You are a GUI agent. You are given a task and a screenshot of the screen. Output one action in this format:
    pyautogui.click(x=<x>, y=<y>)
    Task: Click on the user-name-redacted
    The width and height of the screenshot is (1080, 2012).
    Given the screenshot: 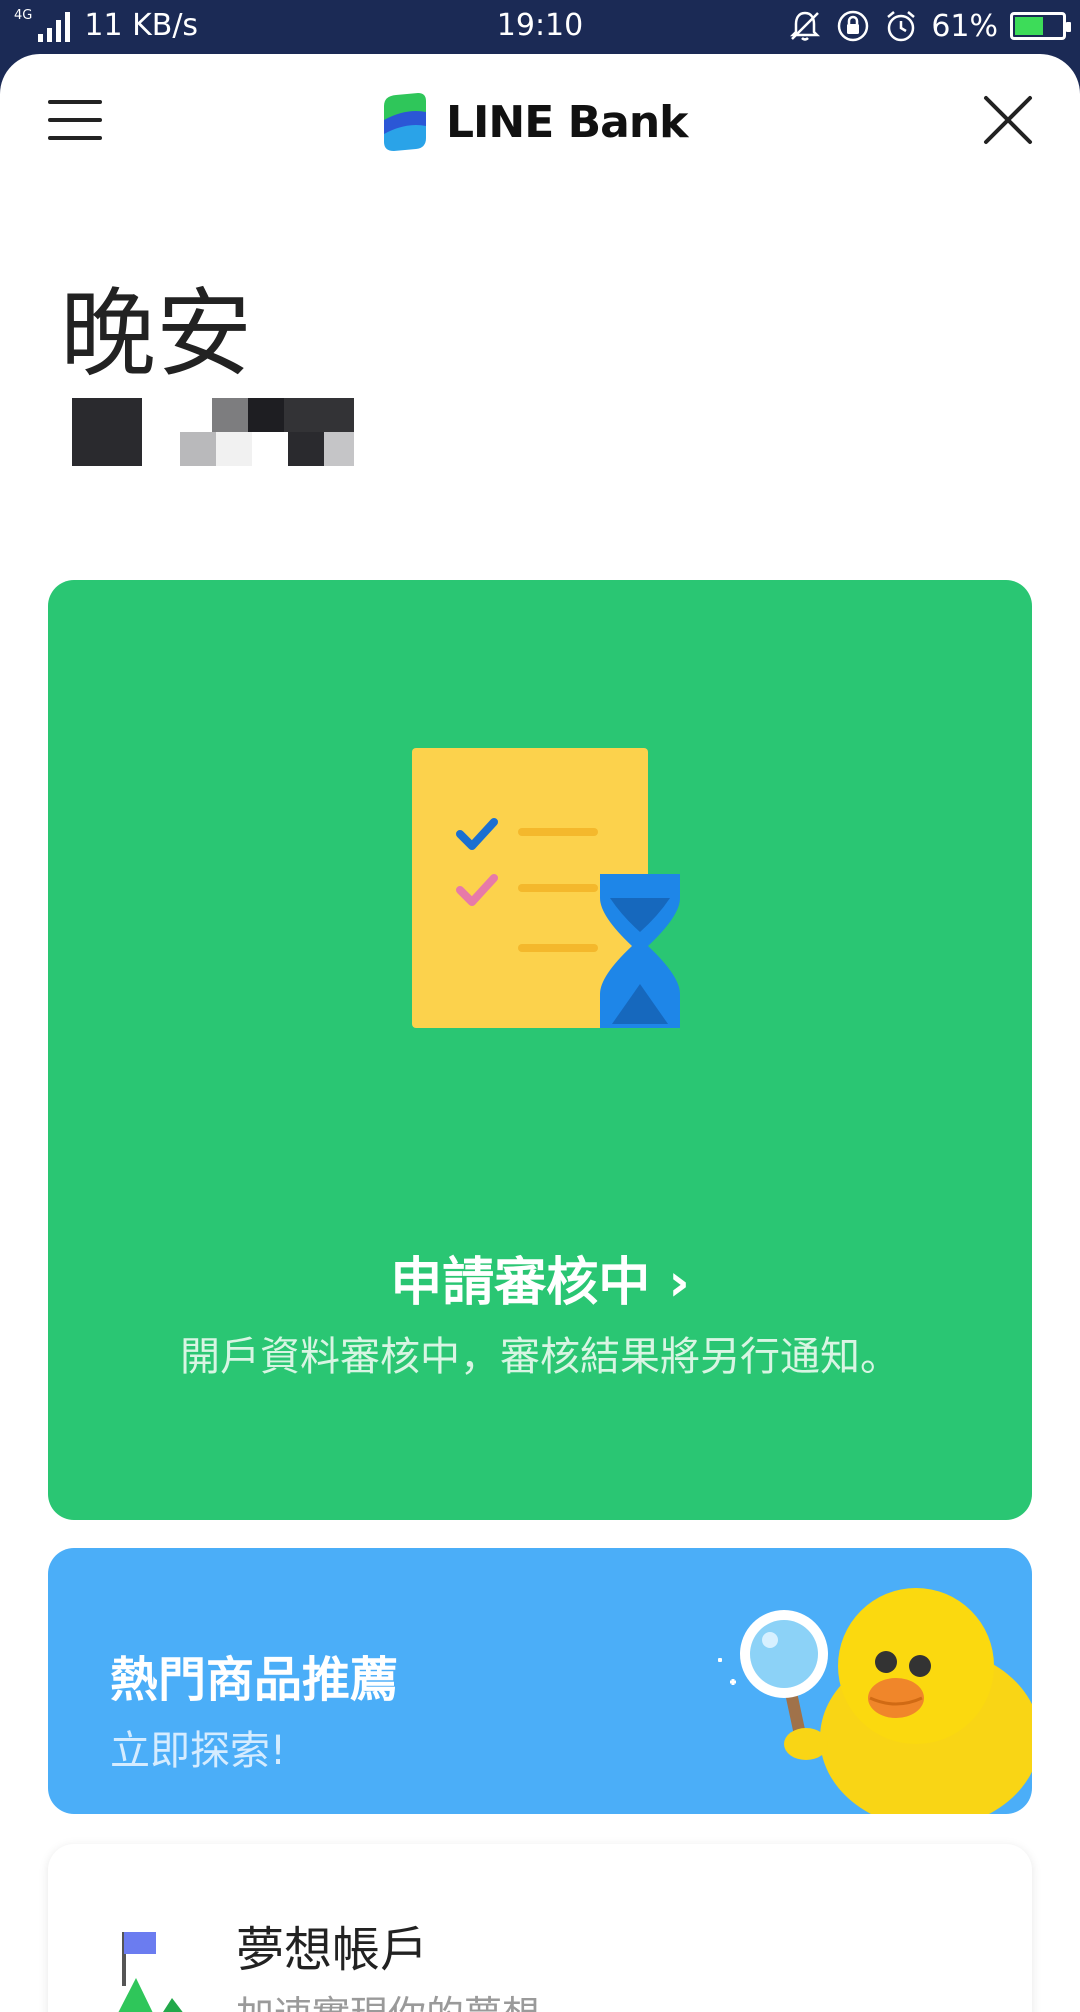 What is the action you would take?
    pyautogui.click(x=215, y=443)
    